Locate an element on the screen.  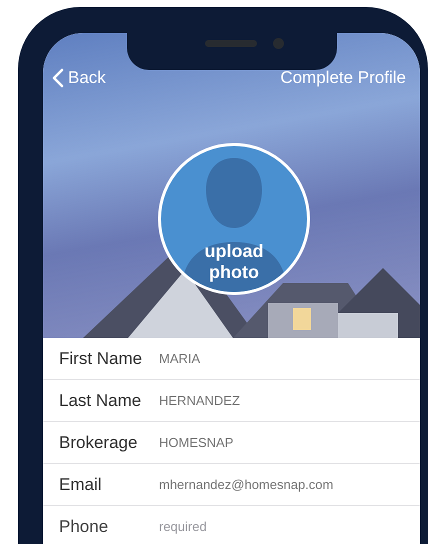
field-label: Brokerage is located at coordinates (98, 443).